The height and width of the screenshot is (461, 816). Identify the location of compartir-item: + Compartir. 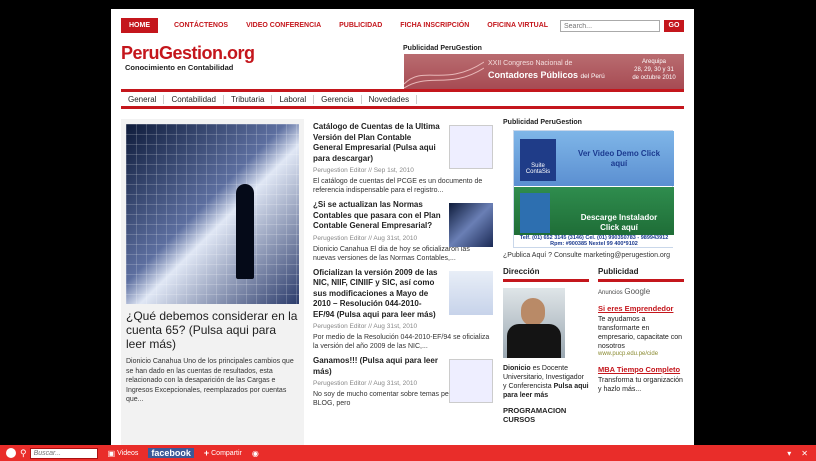
(223, 453).